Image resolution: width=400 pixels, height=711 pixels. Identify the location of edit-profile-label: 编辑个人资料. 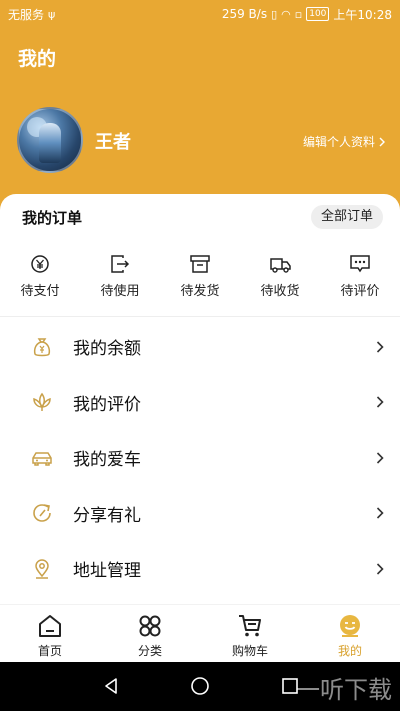
(338, 142).